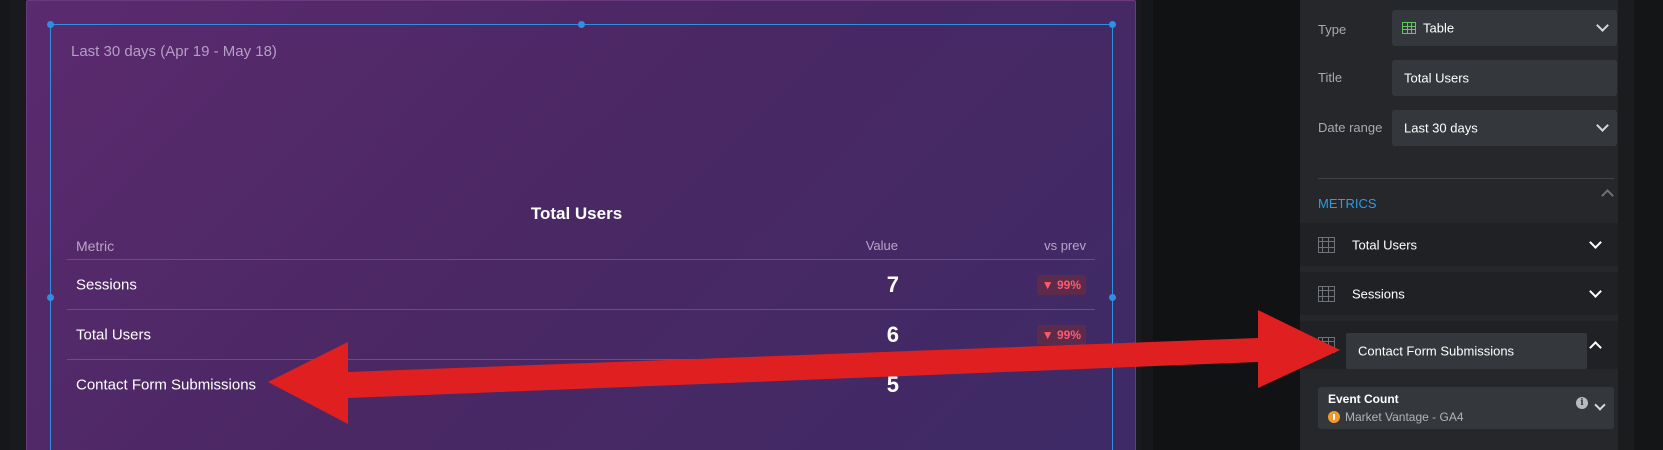 The height and width of the screenshot is (450, 1663). Describe the element at coordinates (1437, 78) in the screenshot. I see `title-input-value: Total Users` at that location.